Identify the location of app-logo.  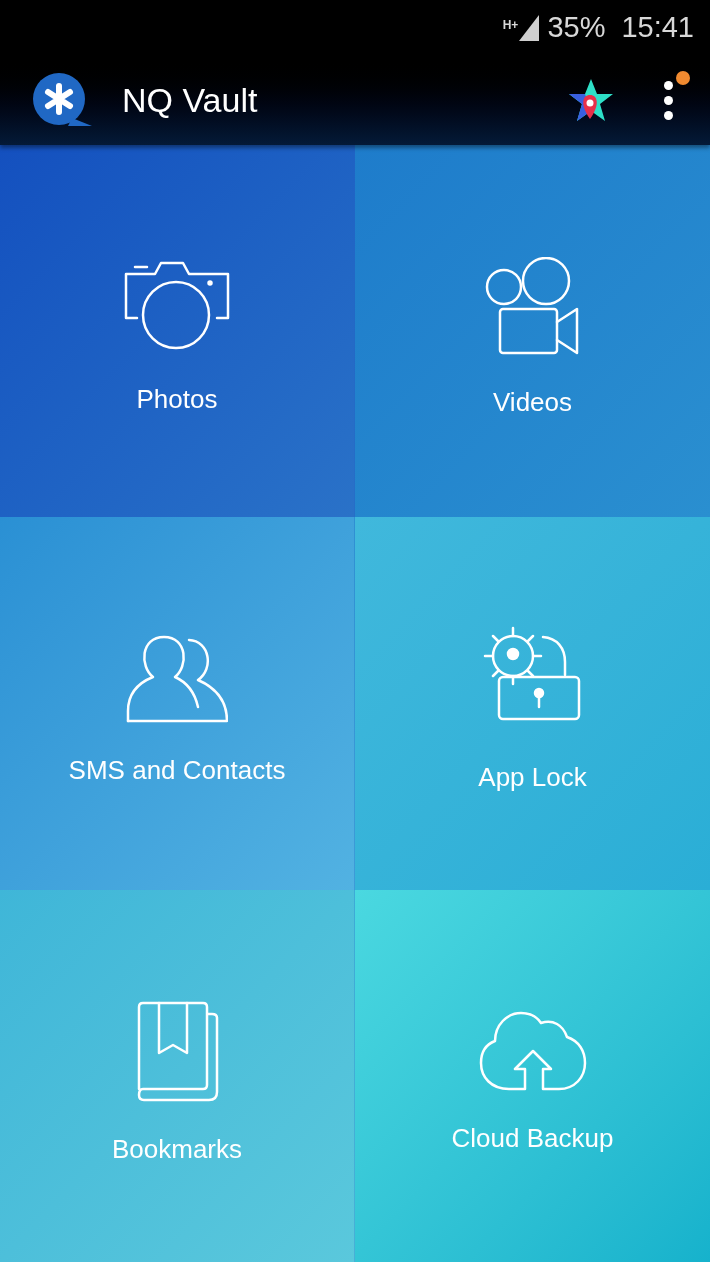
(62, 100).